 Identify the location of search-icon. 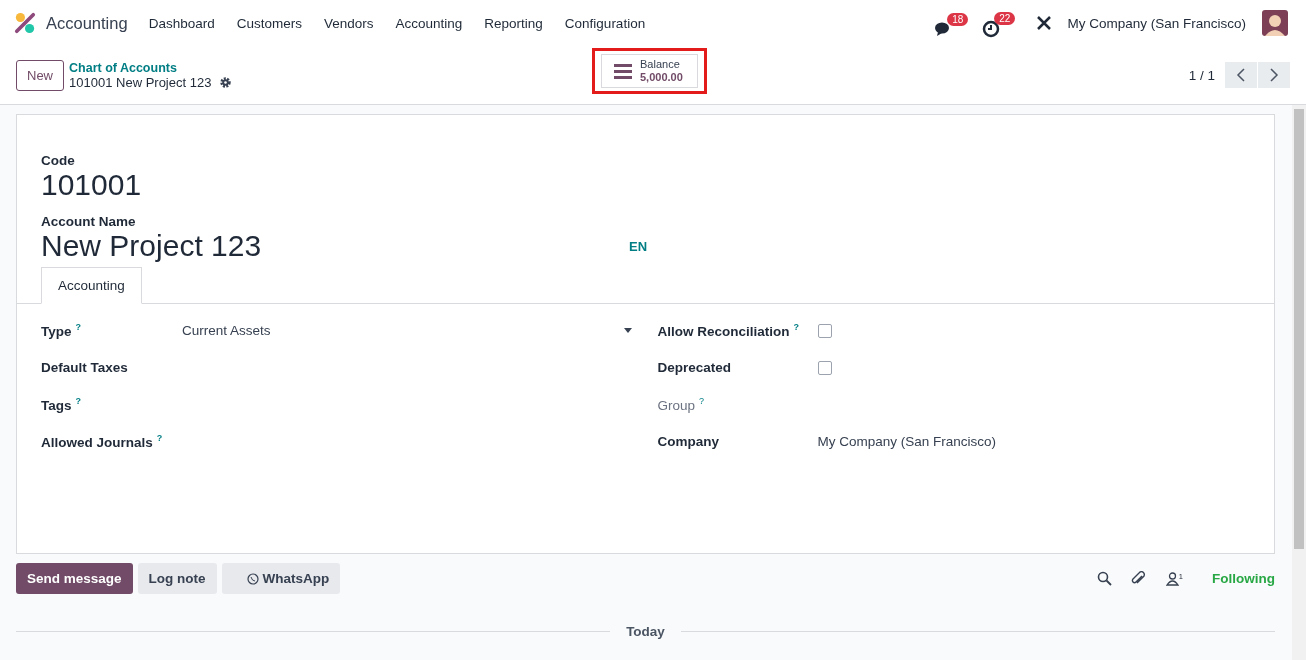
(1104, 578).